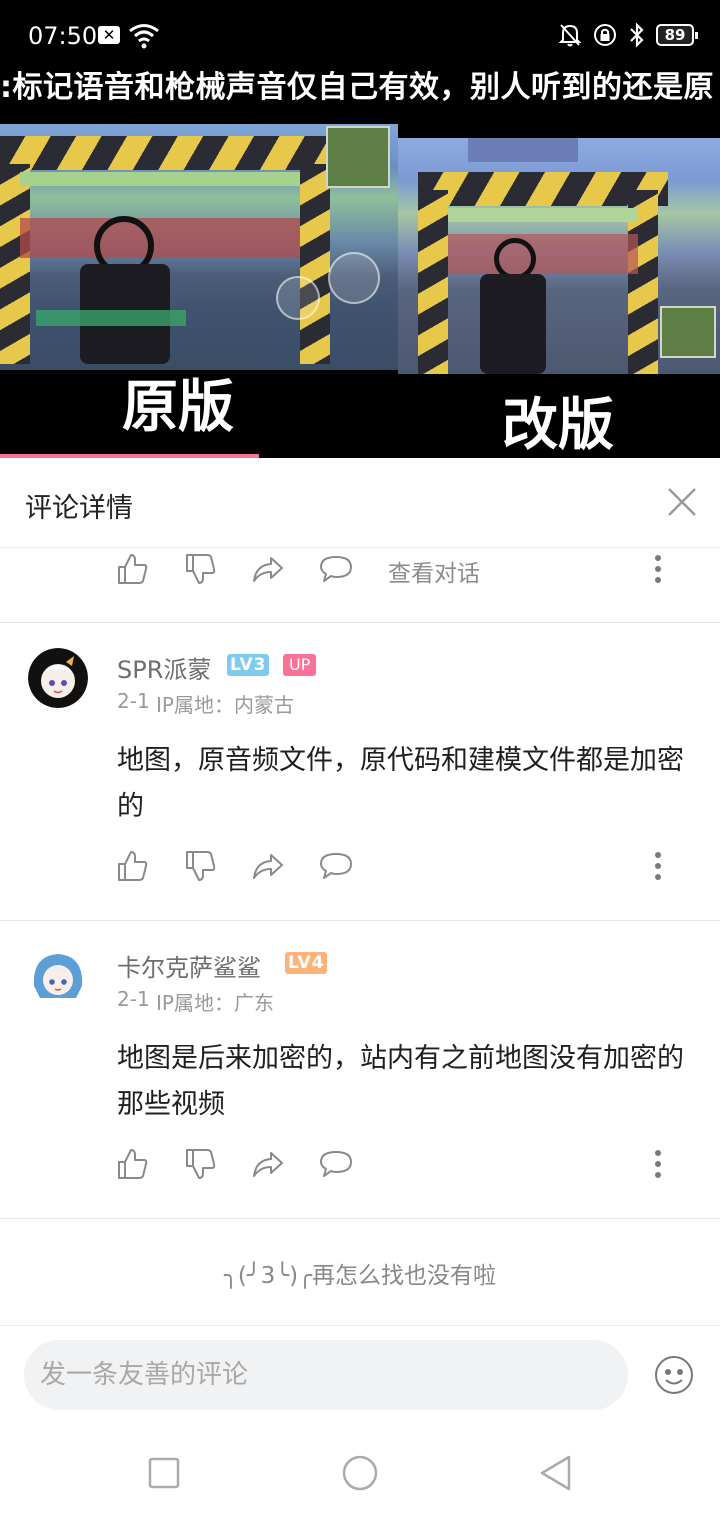  What do you see at coordinates (682, 502) in the screenshot?
I see `close-icon` at bounding box center [682, 502].